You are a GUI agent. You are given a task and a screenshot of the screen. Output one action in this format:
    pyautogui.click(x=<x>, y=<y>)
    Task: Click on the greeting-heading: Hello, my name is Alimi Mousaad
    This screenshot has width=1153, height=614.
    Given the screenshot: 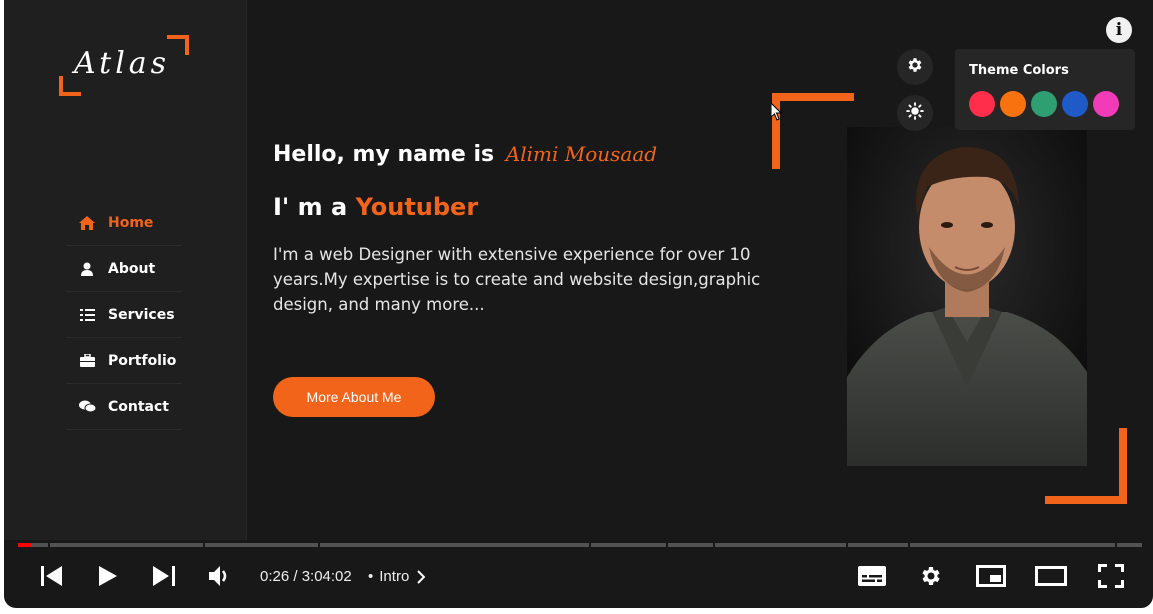 What is the action you would take?
    pyautogui.click(x=465, y=154)
    